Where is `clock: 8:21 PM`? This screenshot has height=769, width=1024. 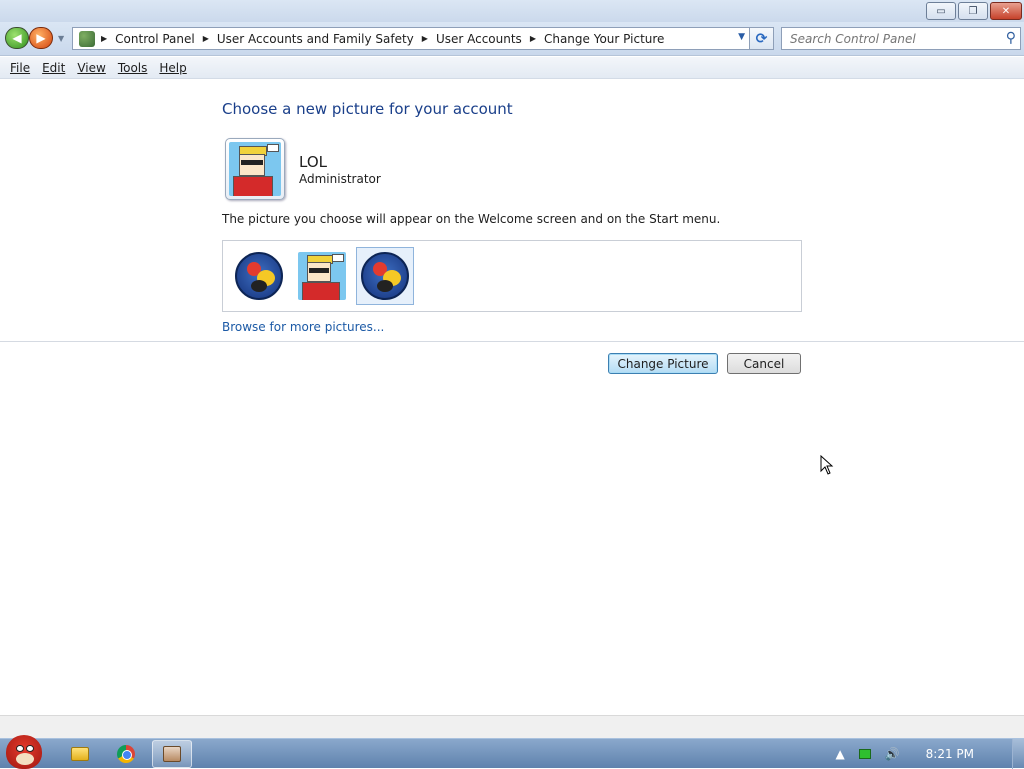
clock: 8:21 PM is located at coordinates (950, 754).